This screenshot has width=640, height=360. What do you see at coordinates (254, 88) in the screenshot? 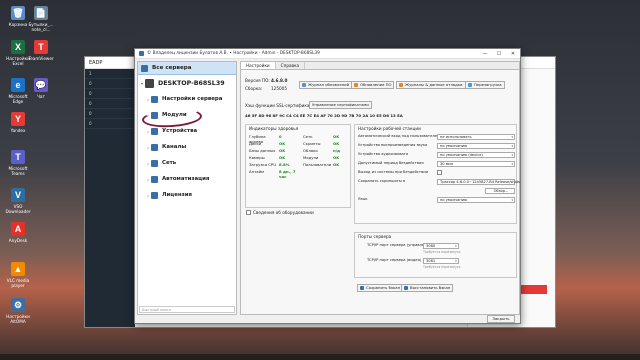
I see `build-label: Сборка:` at bounding box center [254, 88].